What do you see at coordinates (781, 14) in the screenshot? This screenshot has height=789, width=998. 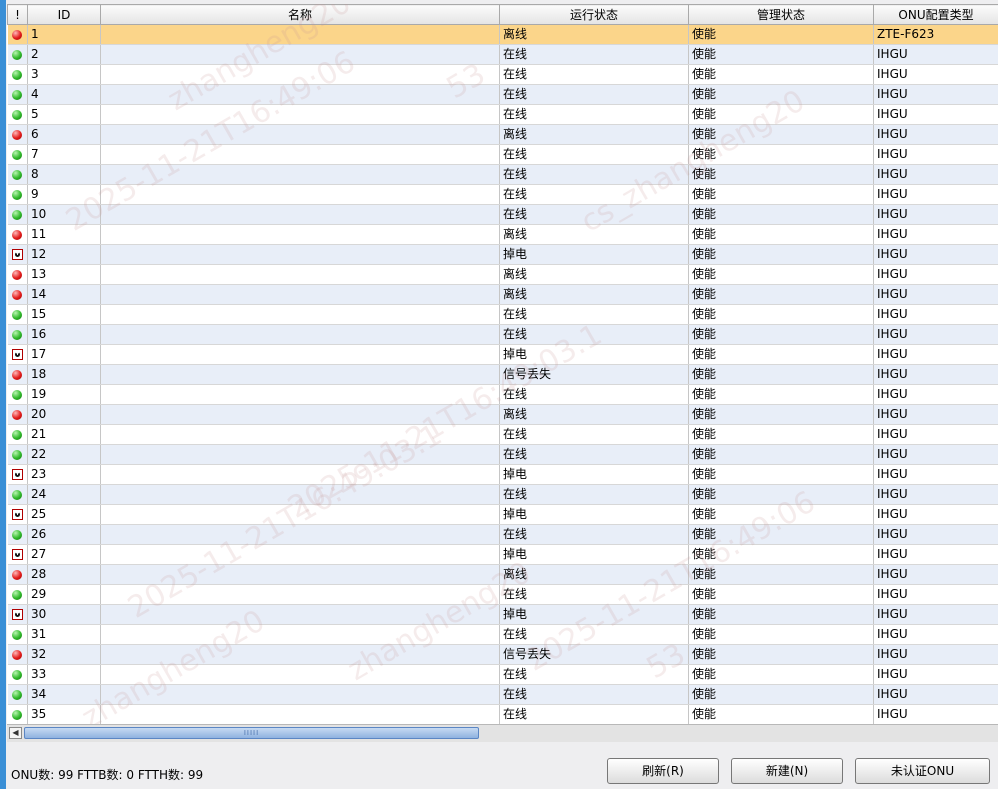 I see `column-header-admin-status: 管理状态` at bounding box center [781, 14].